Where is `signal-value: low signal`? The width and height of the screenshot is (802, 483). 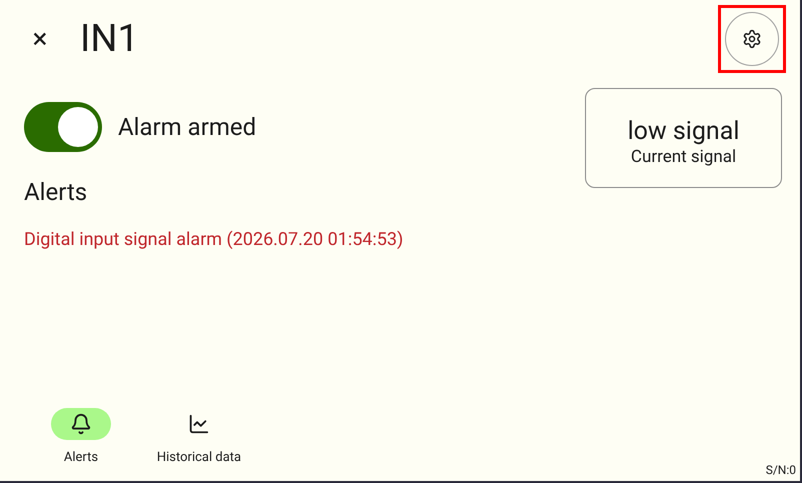
signal-value: low signal is located at coordinates (684, 132).